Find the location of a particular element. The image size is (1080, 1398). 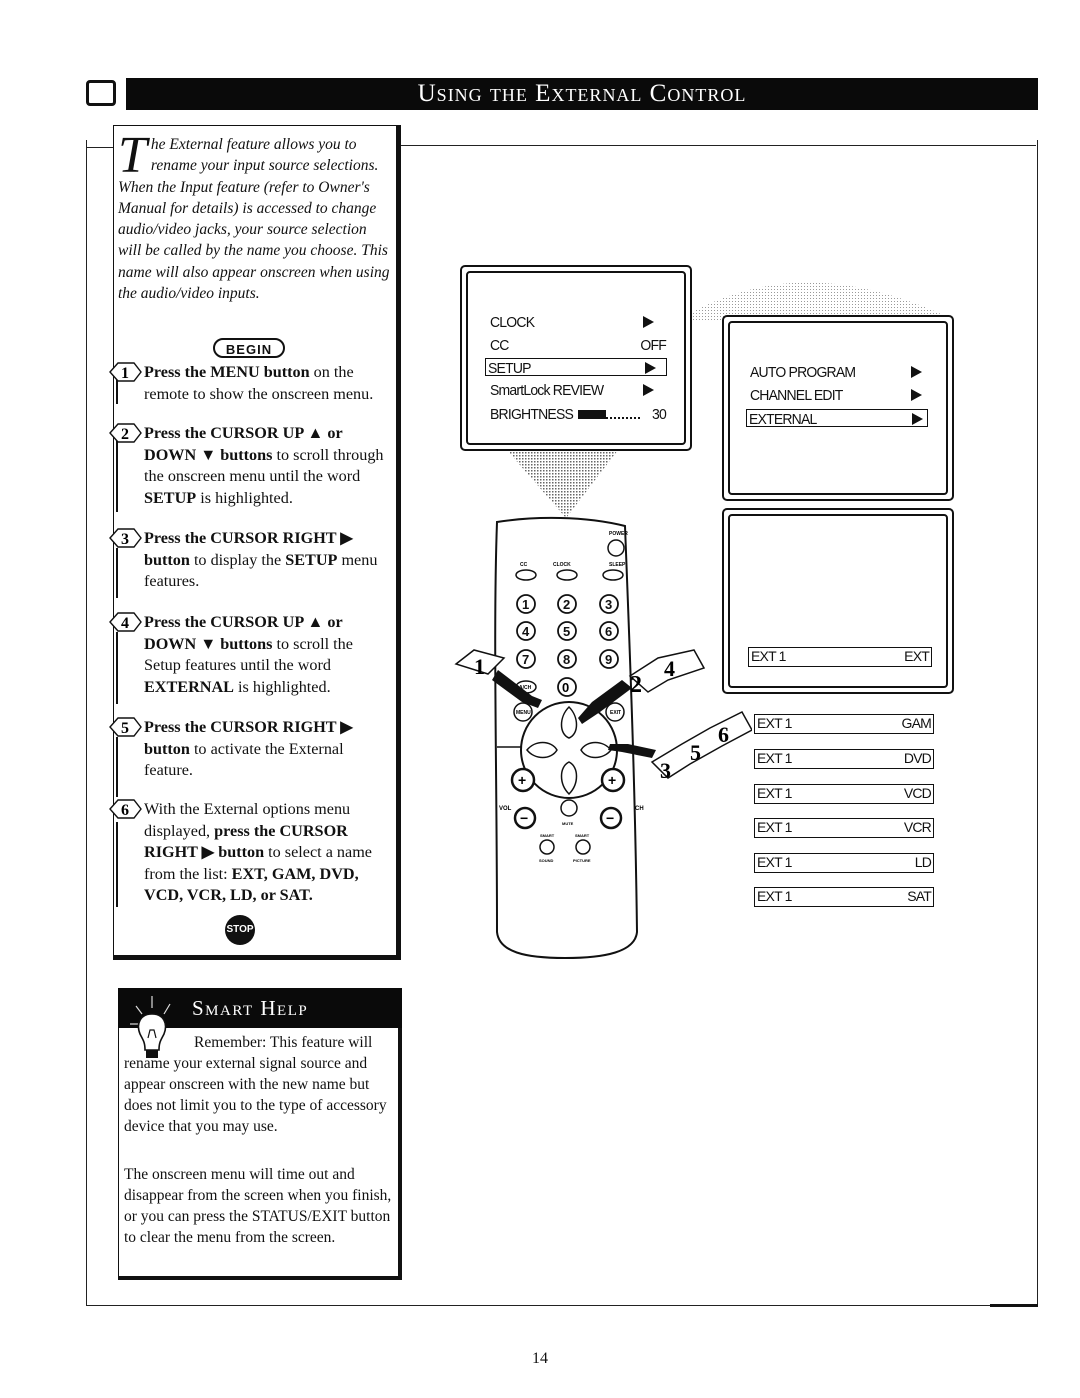

power-label: POWER is located at coordinates (618, 534).